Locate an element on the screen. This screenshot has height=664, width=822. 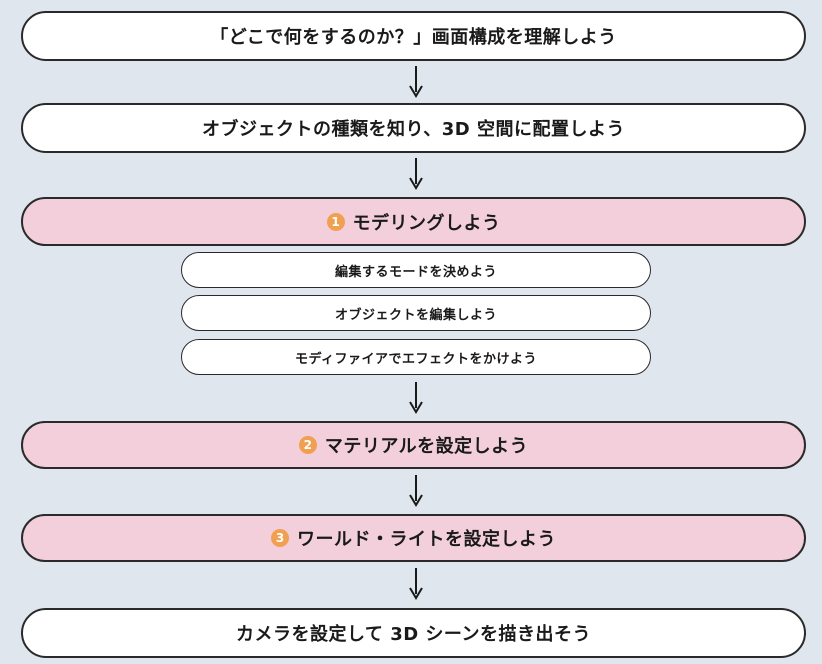
step-understand-screen-layout-label: 「どこで何をするのか？」画面構成を理解しよう is located at coordinates (413, 37).